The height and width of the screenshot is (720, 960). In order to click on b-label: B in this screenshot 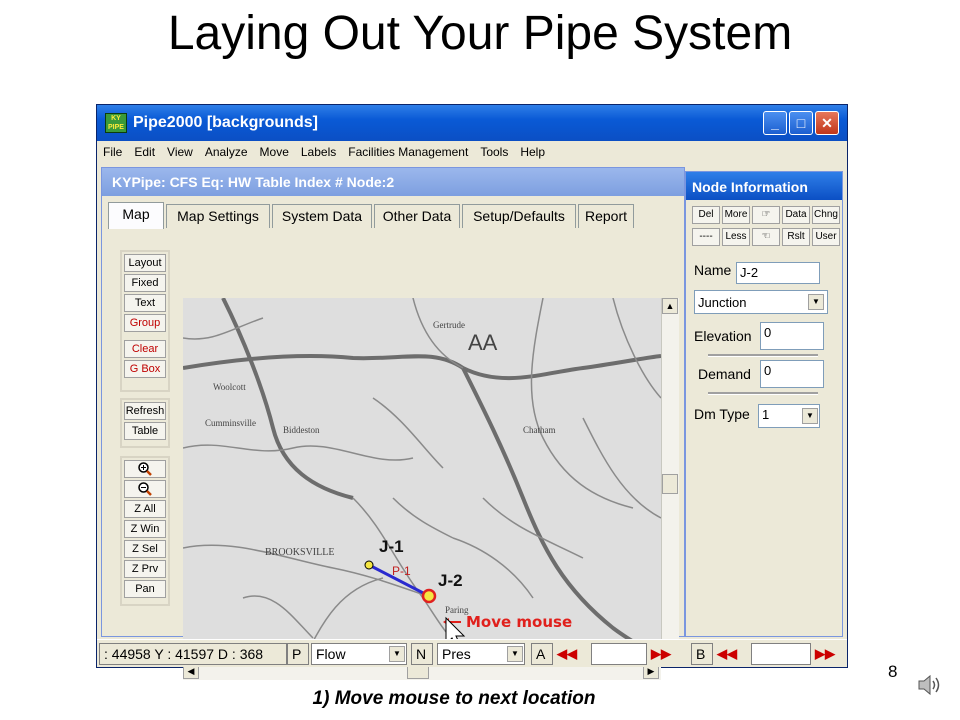, I will do `click(702, 654)`.